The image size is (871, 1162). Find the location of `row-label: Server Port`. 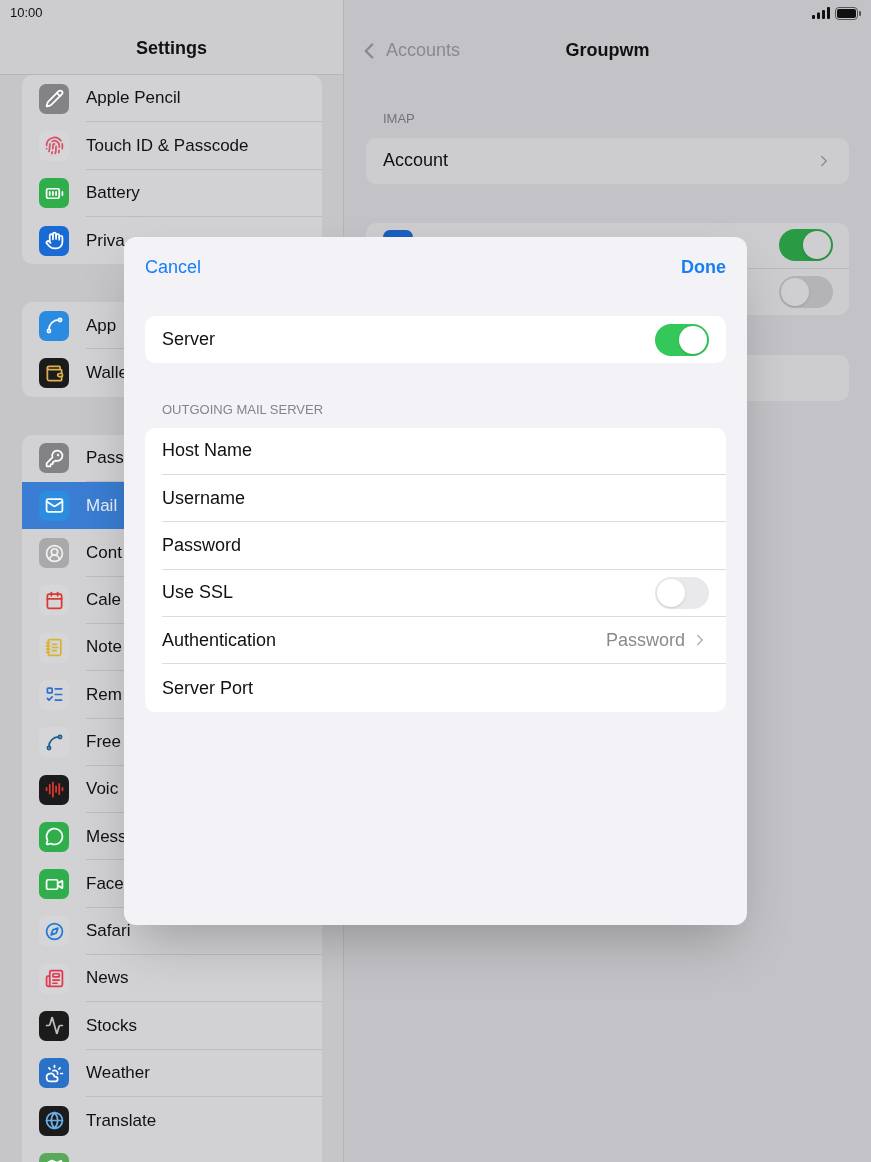

row-label: Server Port is located at coordinates (208, 688).